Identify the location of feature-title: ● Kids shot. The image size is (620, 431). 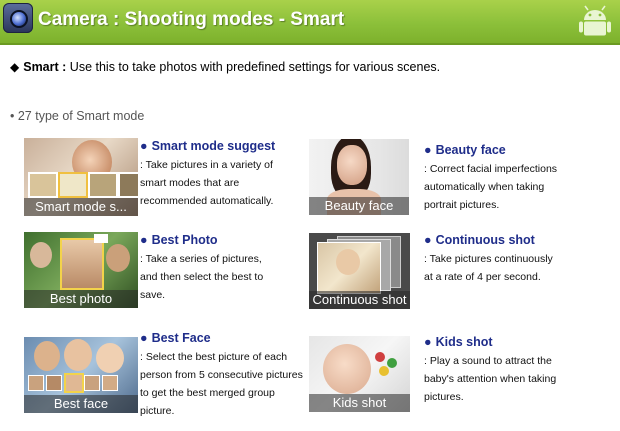
(458, 342).